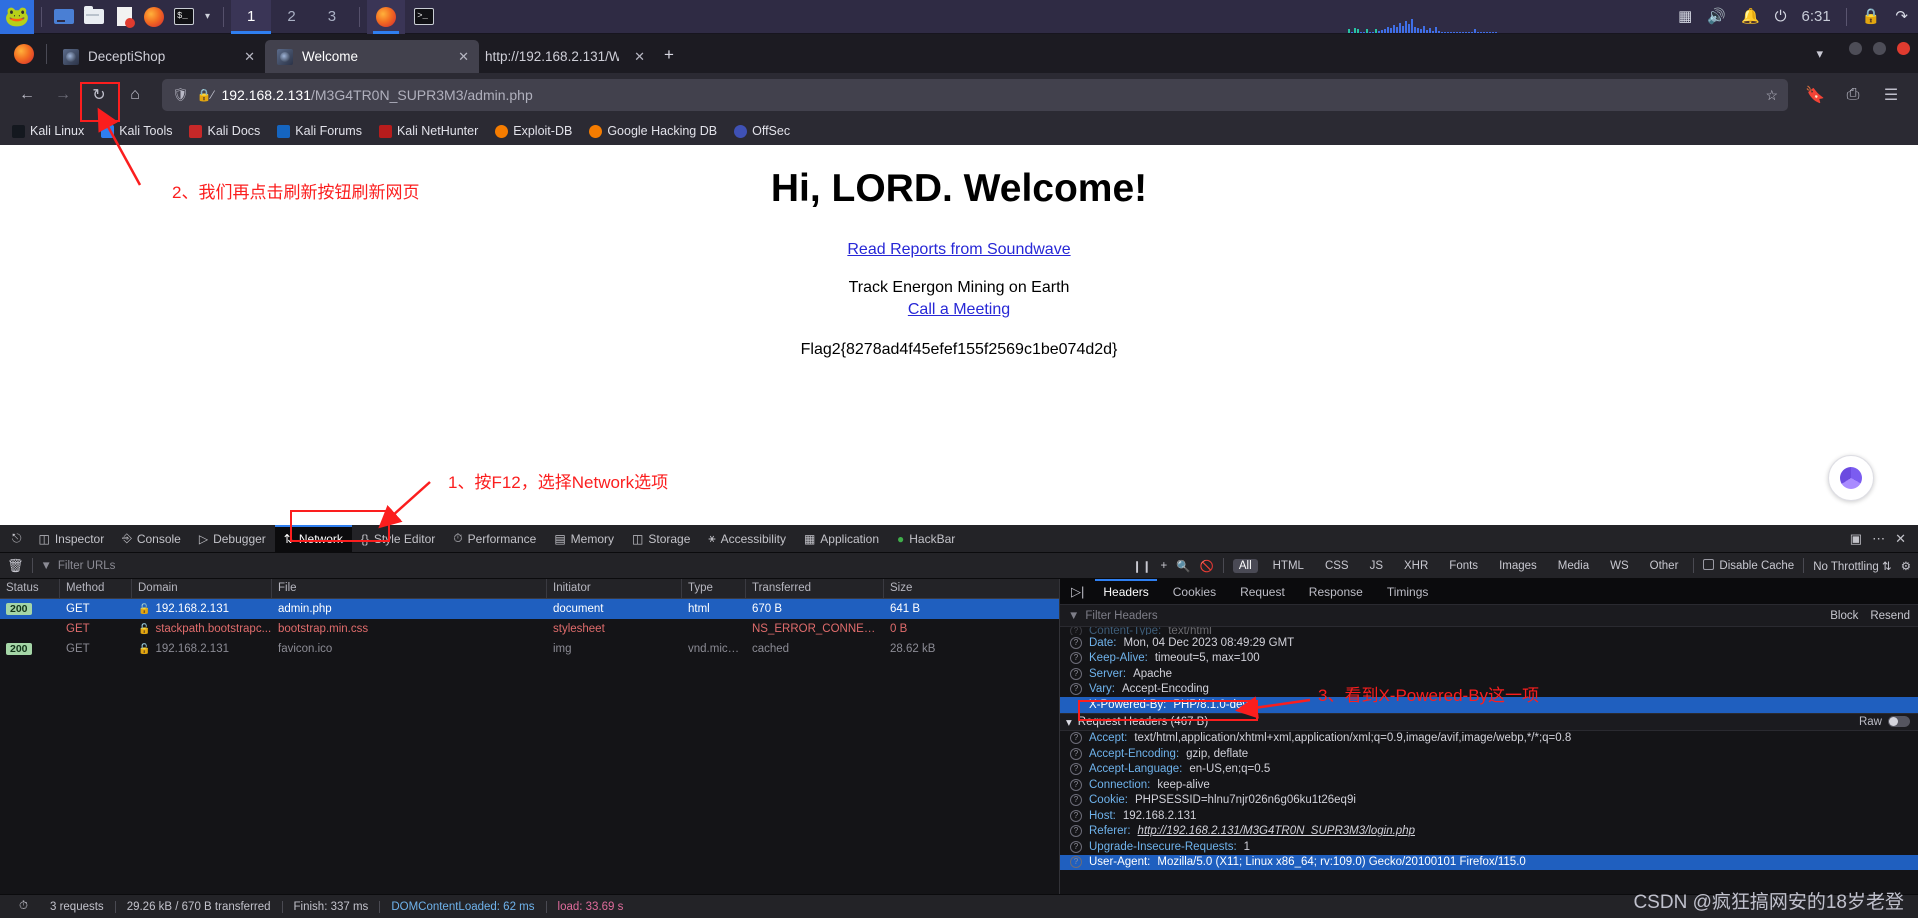 The width and height of the screenshot is (1918, 918). I want to click on bell-icon: 🔔, so click(1750, 16).